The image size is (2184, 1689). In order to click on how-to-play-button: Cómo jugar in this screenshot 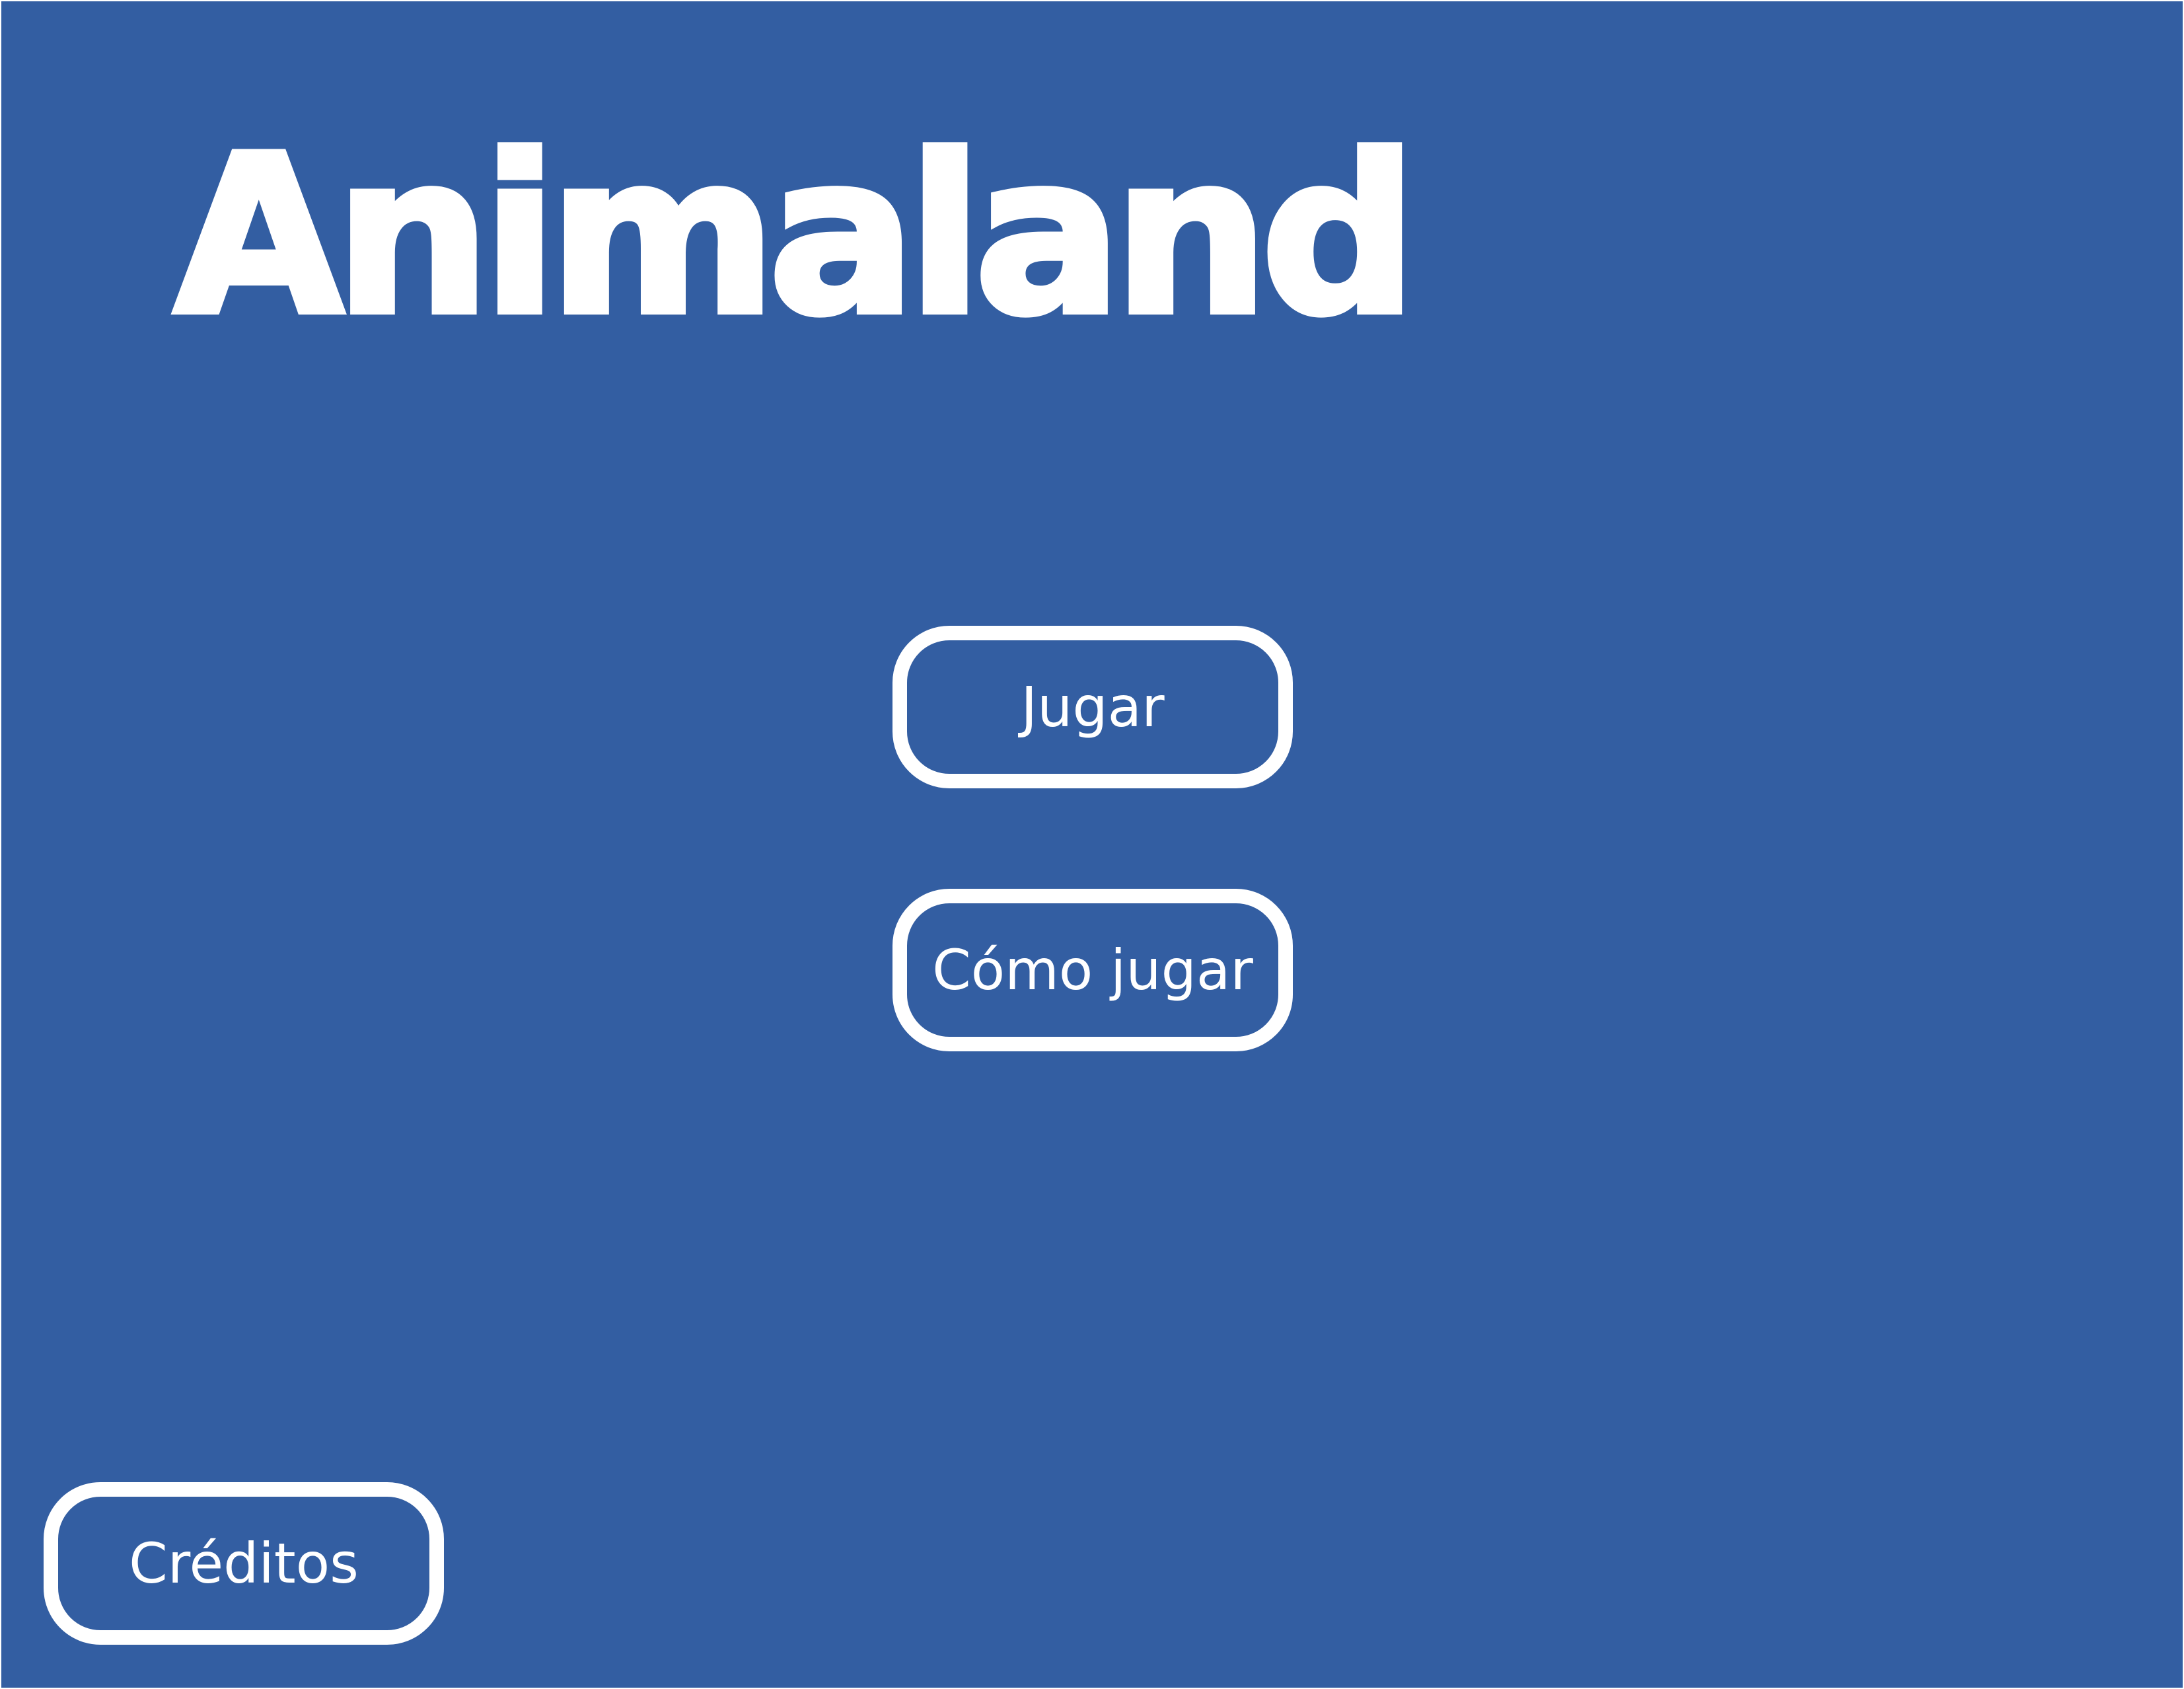, I will do `click(1092, 970)`.